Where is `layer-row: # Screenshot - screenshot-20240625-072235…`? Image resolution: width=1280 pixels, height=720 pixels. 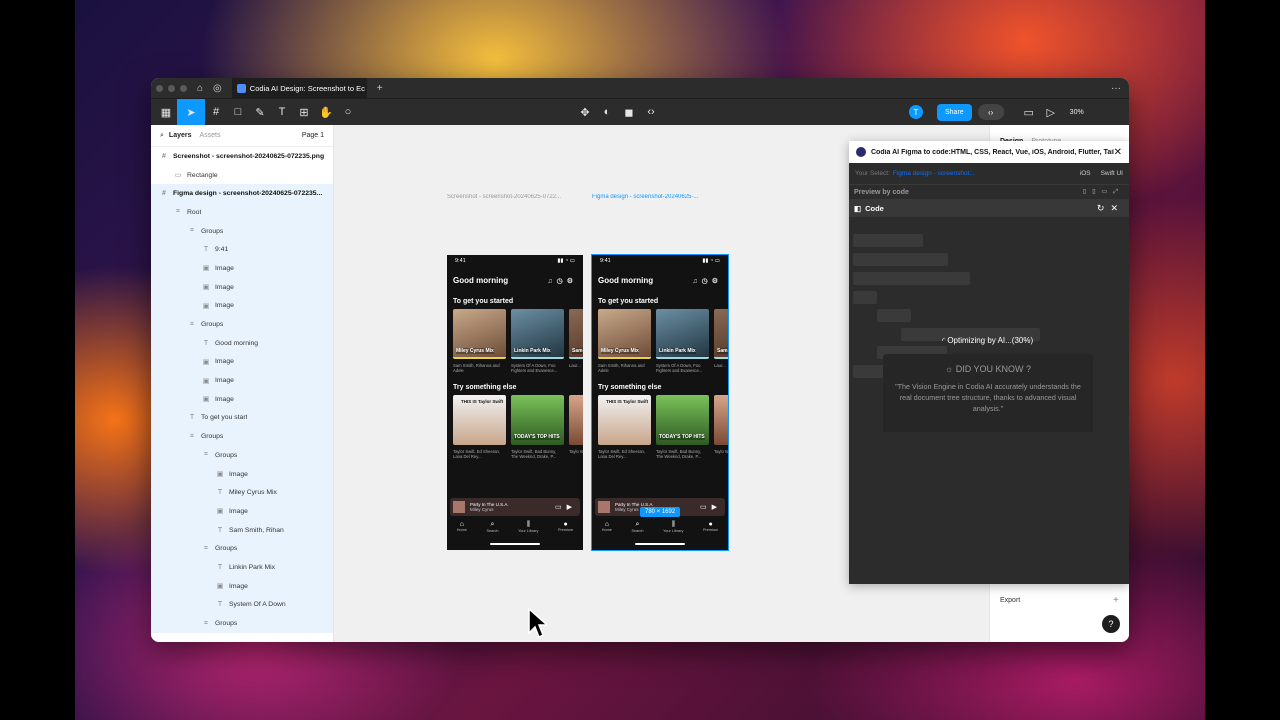
layer-row: # Screenshot - screenshot-20240625-072235… is located at coordinates (242, 156).